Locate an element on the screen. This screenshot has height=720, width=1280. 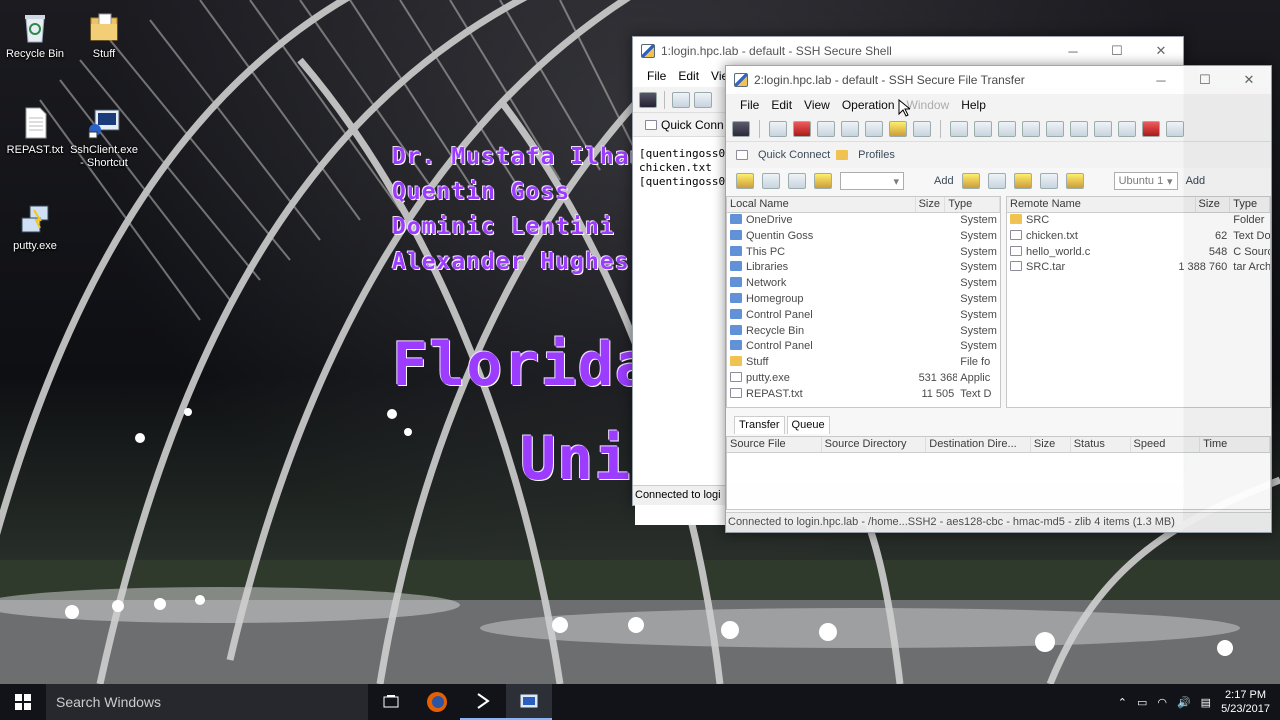
tab-transfer: Transfer is located at coordinates (759, 425).